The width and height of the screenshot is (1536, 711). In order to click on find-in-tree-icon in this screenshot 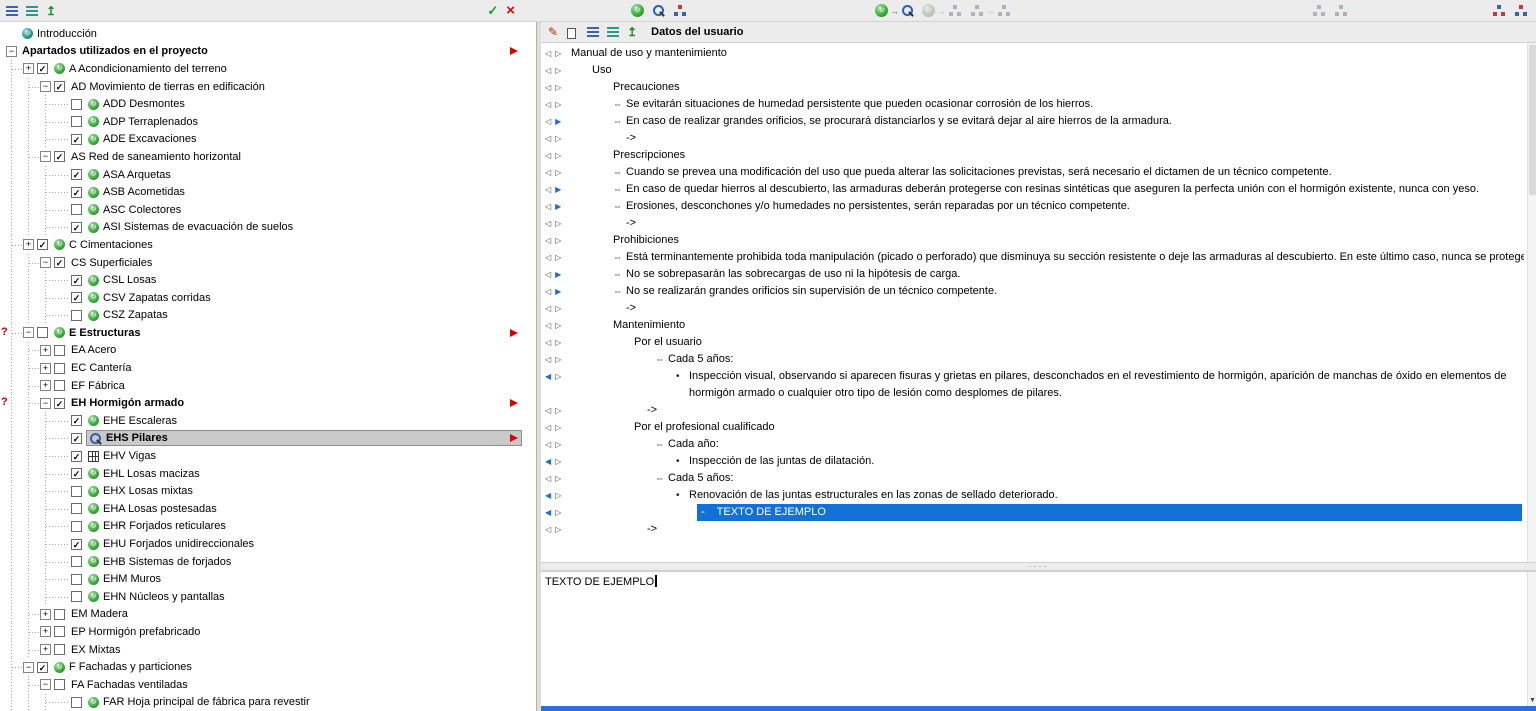, I will do `click(658, 11)`.